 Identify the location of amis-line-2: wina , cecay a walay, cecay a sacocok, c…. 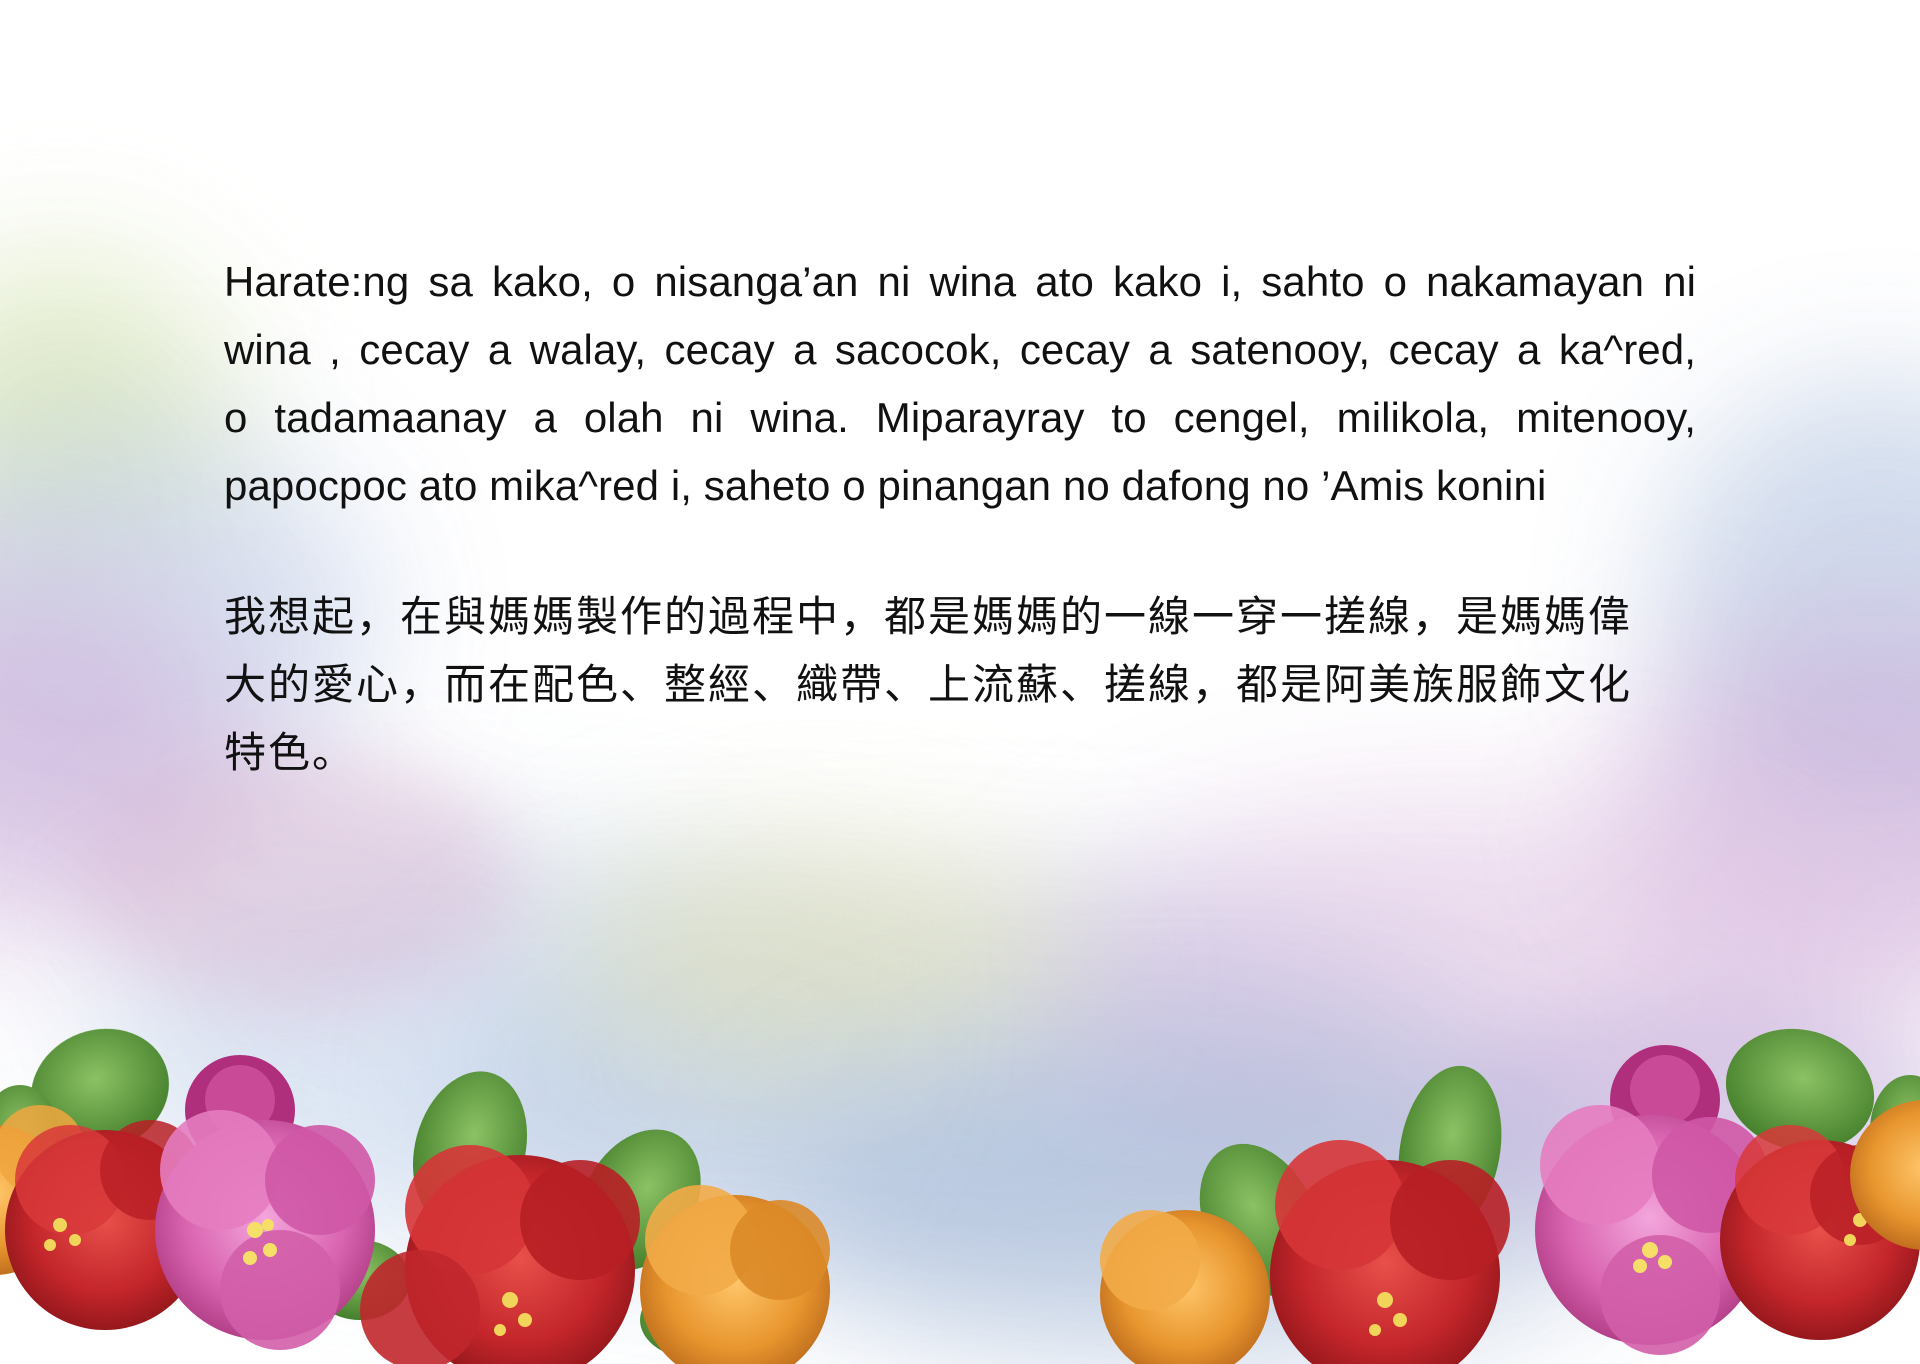
(960, 349).